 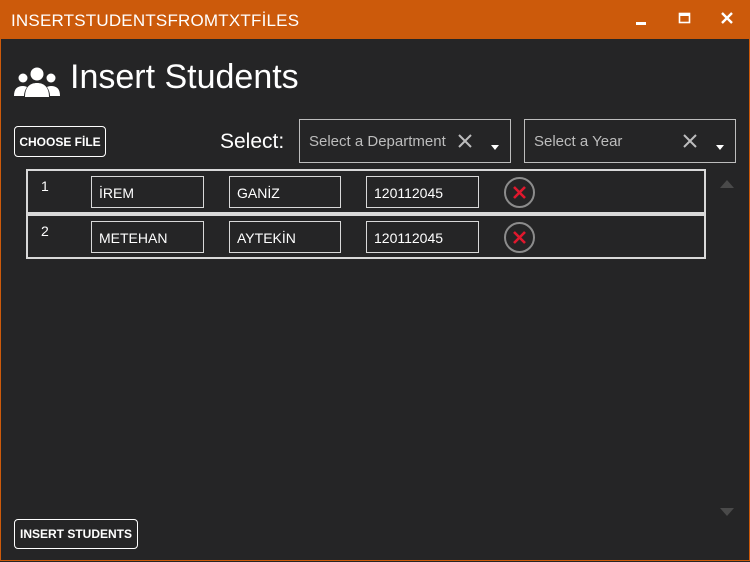 What do you see at coordinates (465, 143) in the screenshot?
I see `clear-department-icon` at bounding box center [465, 143].